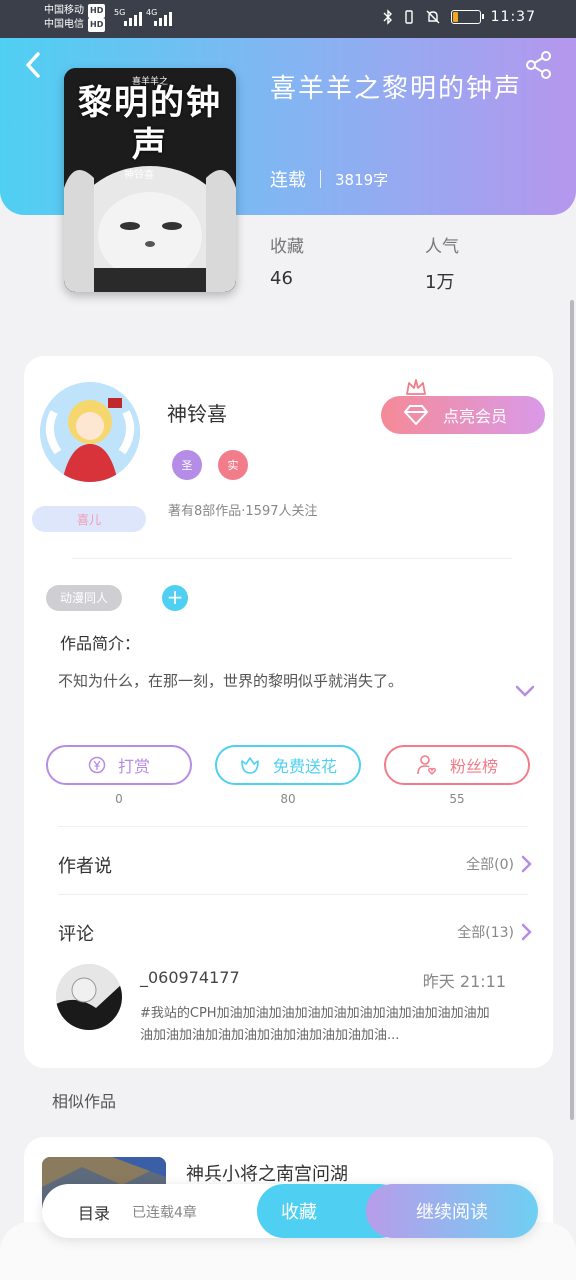  Describe the element at coordinates (473, 766) in the screenshot. I see `fans-ranking-label: 粉丝榜` at that location.